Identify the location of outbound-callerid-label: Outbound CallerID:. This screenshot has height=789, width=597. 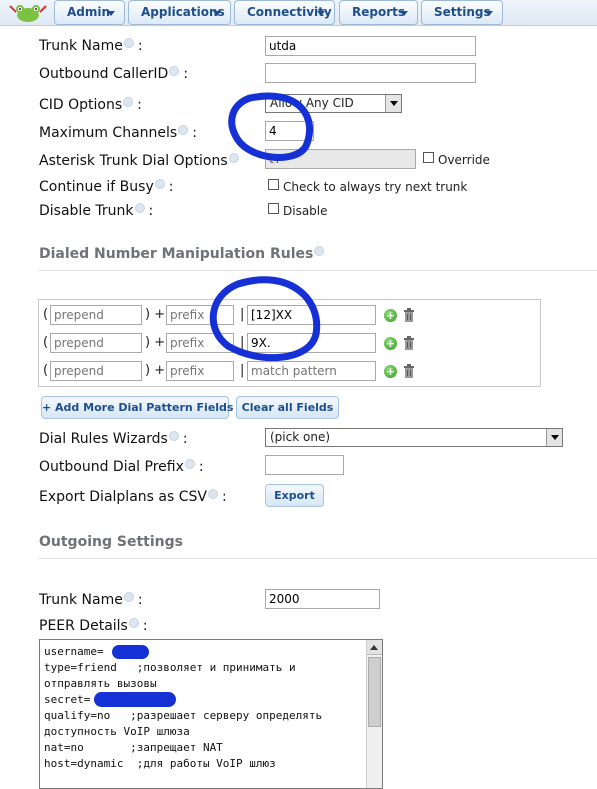
(114, 74).